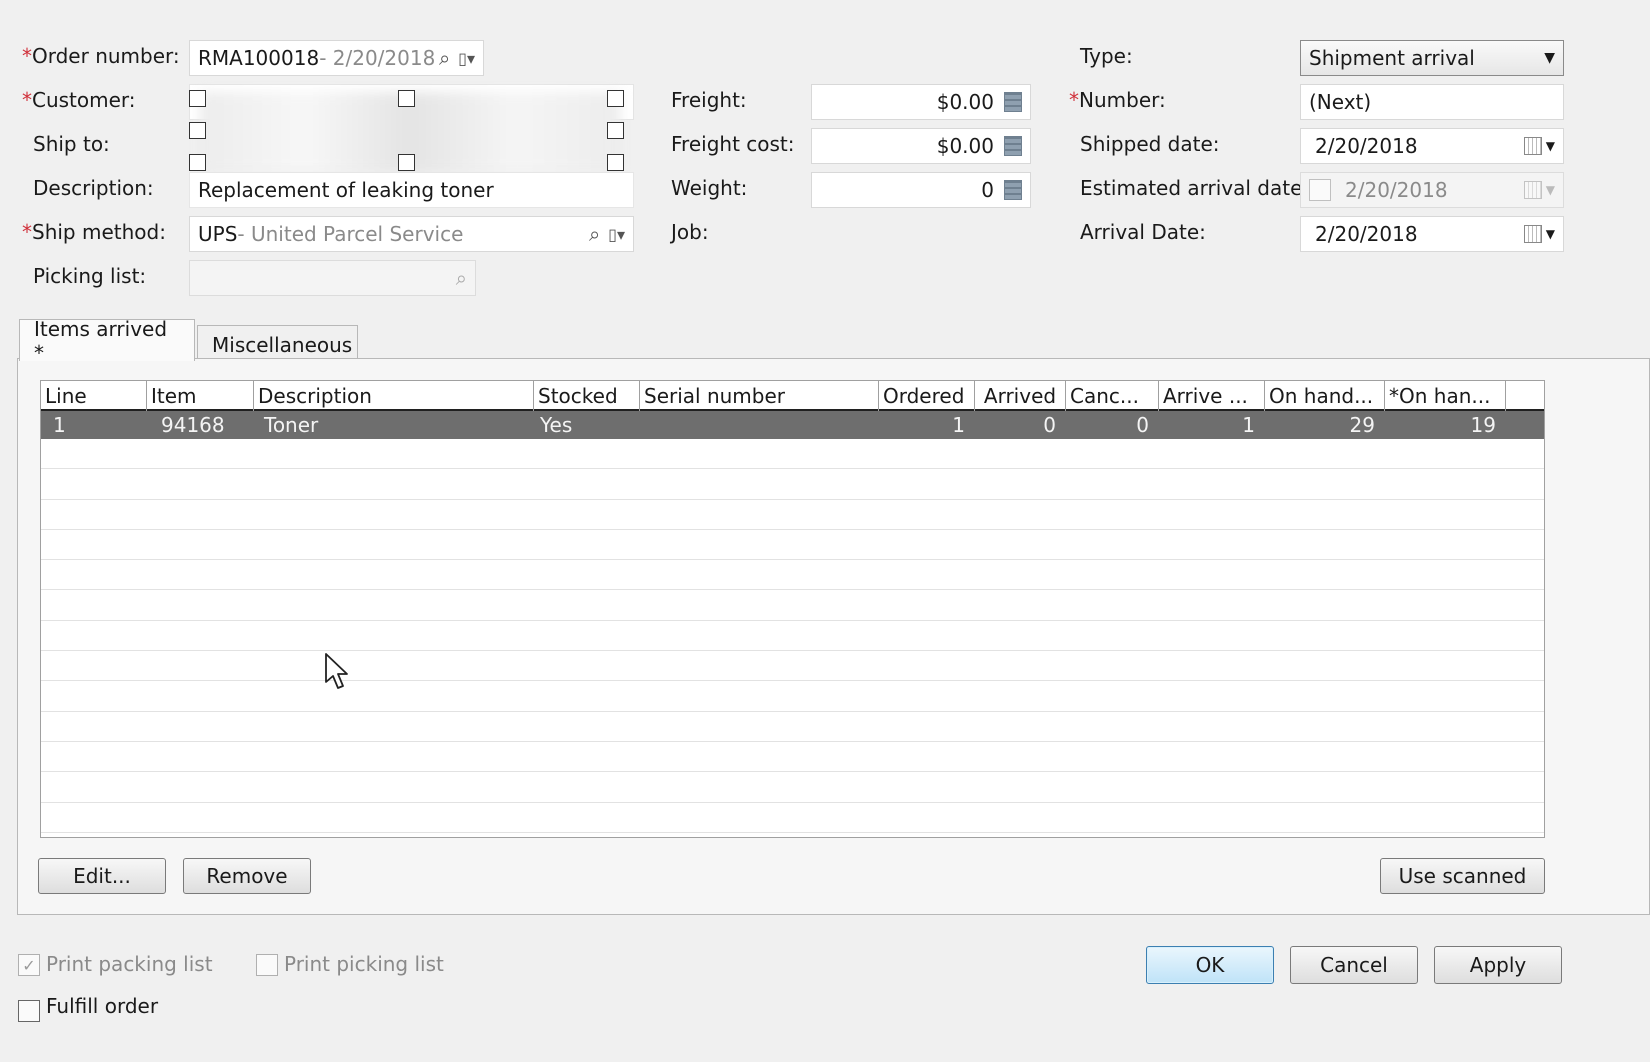 The image size is (1650, 1062). Describe the element at coordinates (336, 671) in the screenshot. I see `mouse-cursor-icon` at that location.